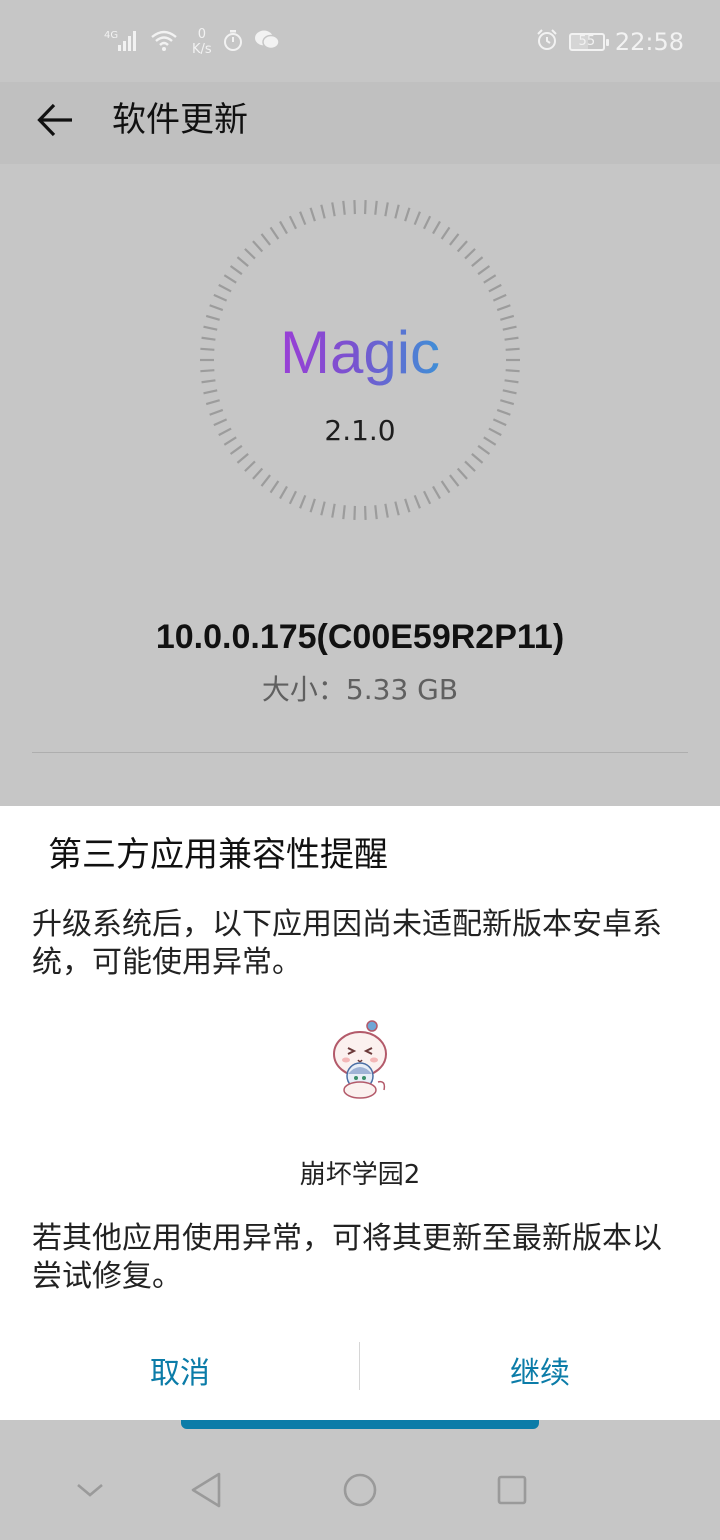  I want to click on dialog-message: 升级系统后，以下应用因尚未适配新版本安卓系统，可能使用异常。, so click(347, 943).